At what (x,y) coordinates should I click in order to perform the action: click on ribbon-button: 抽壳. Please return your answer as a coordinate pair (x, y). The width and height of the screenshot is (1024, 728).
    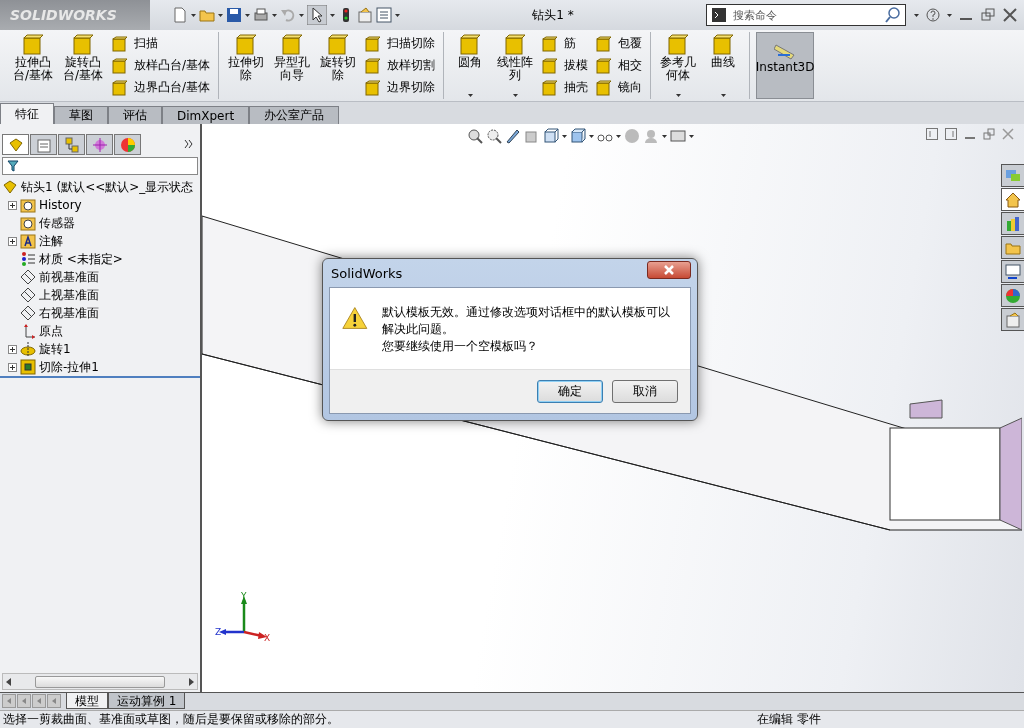
    Looking at the image, I should click on (565, 87).